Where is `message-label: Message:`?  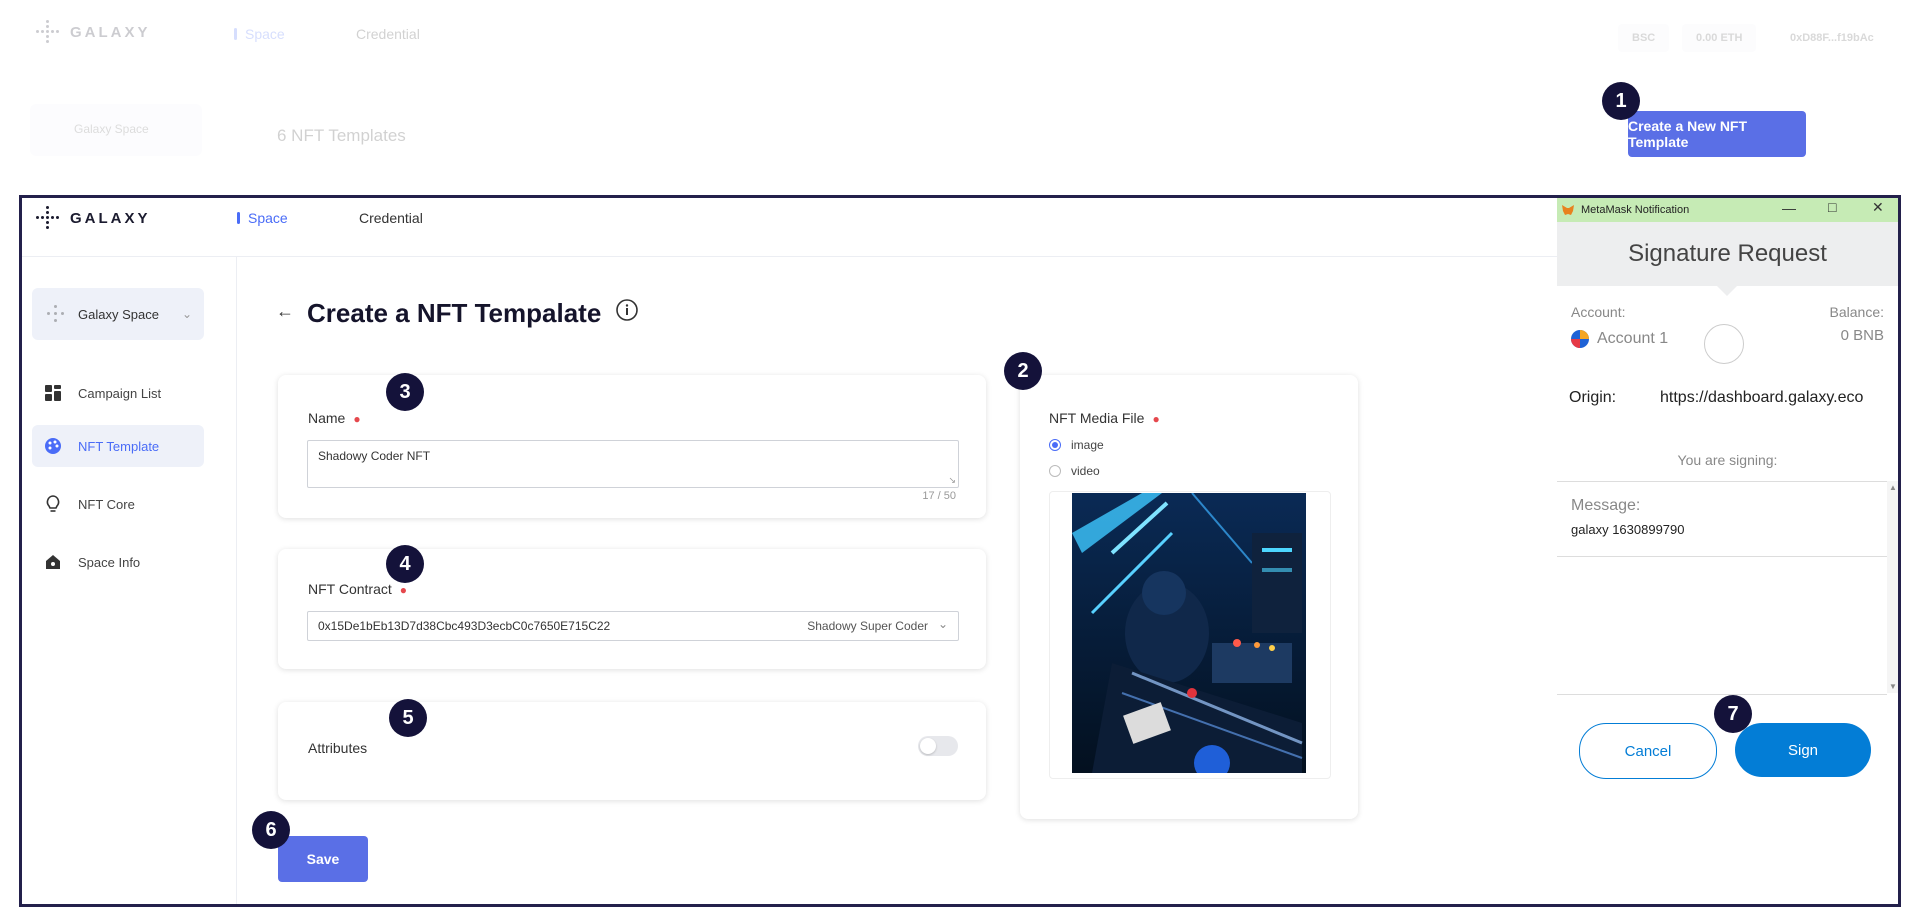 message-label: Message: is located at coordinates (1606, 505).